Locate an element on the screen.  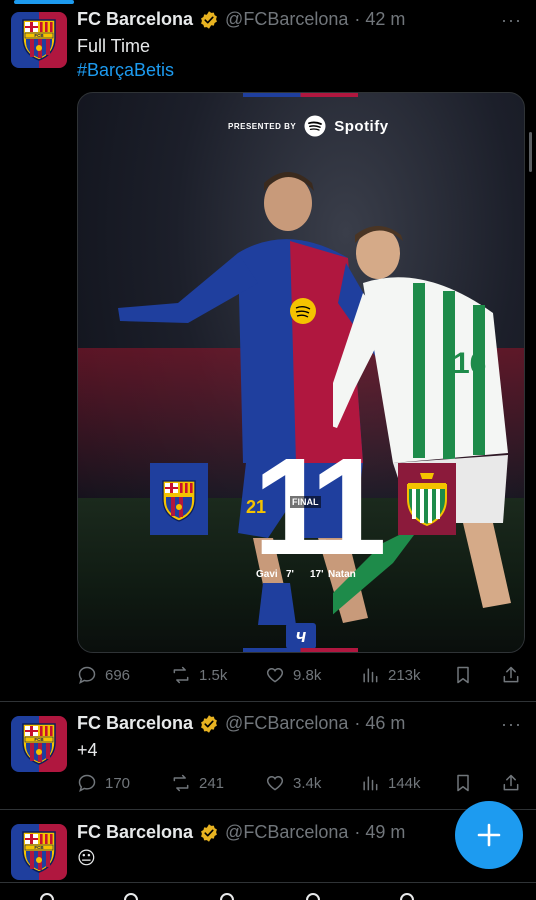
bottom-navigation is located at coordinates (268, 891).